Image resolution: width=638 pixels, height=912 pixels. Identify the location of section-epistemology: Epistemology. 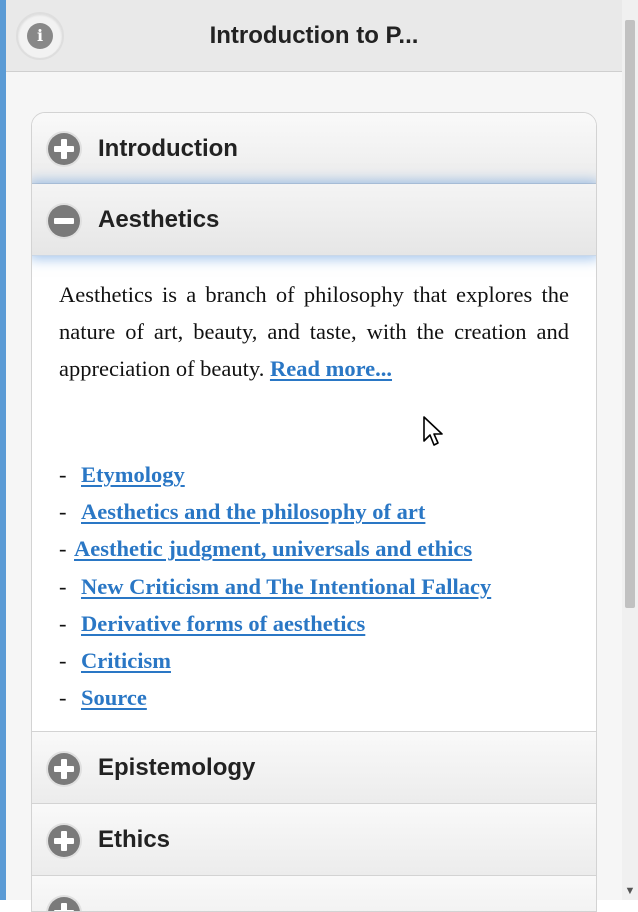
(314, 768).